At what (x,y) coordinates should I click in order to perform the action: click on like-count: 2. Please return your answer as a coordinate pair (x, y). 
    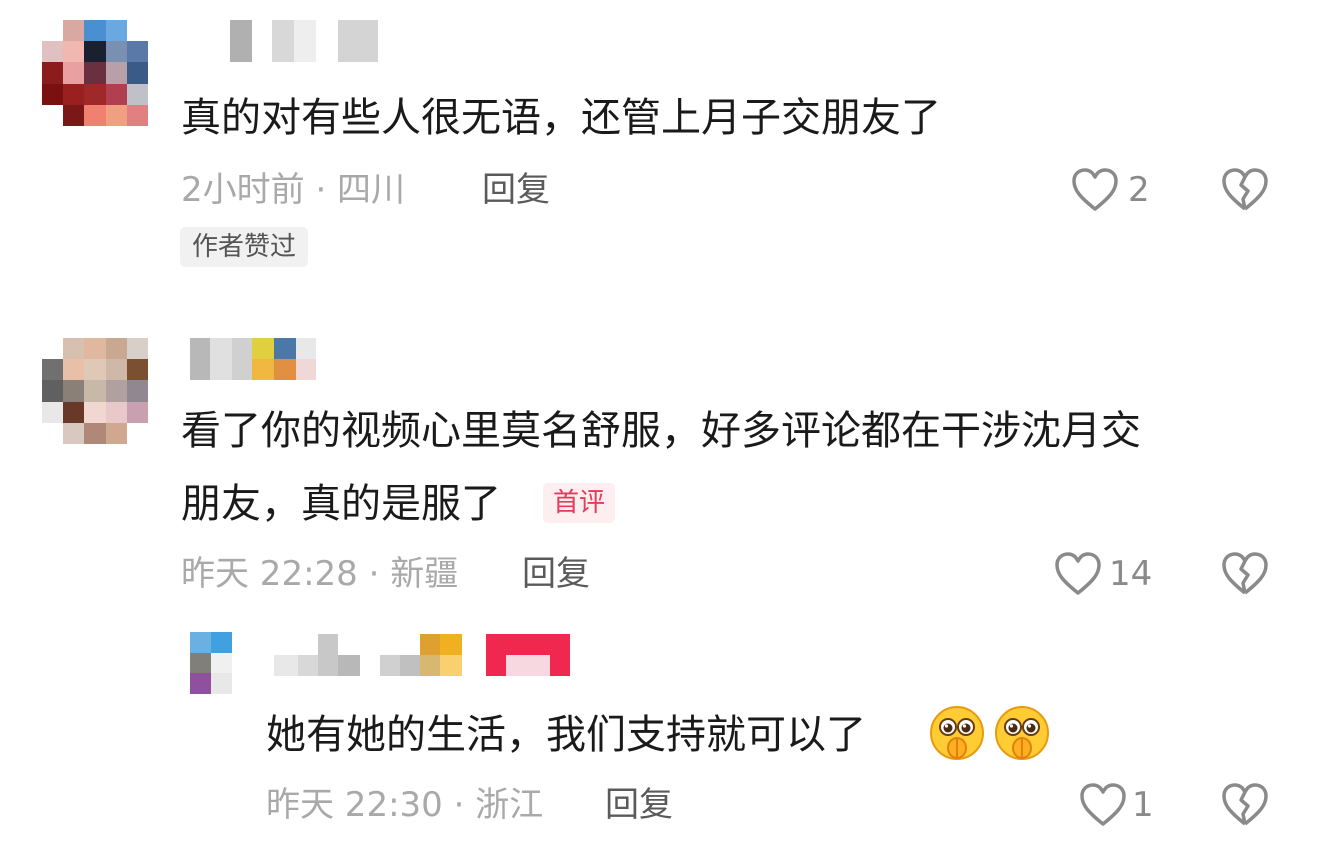
    Looking at the image, I should click on (1139, 190).